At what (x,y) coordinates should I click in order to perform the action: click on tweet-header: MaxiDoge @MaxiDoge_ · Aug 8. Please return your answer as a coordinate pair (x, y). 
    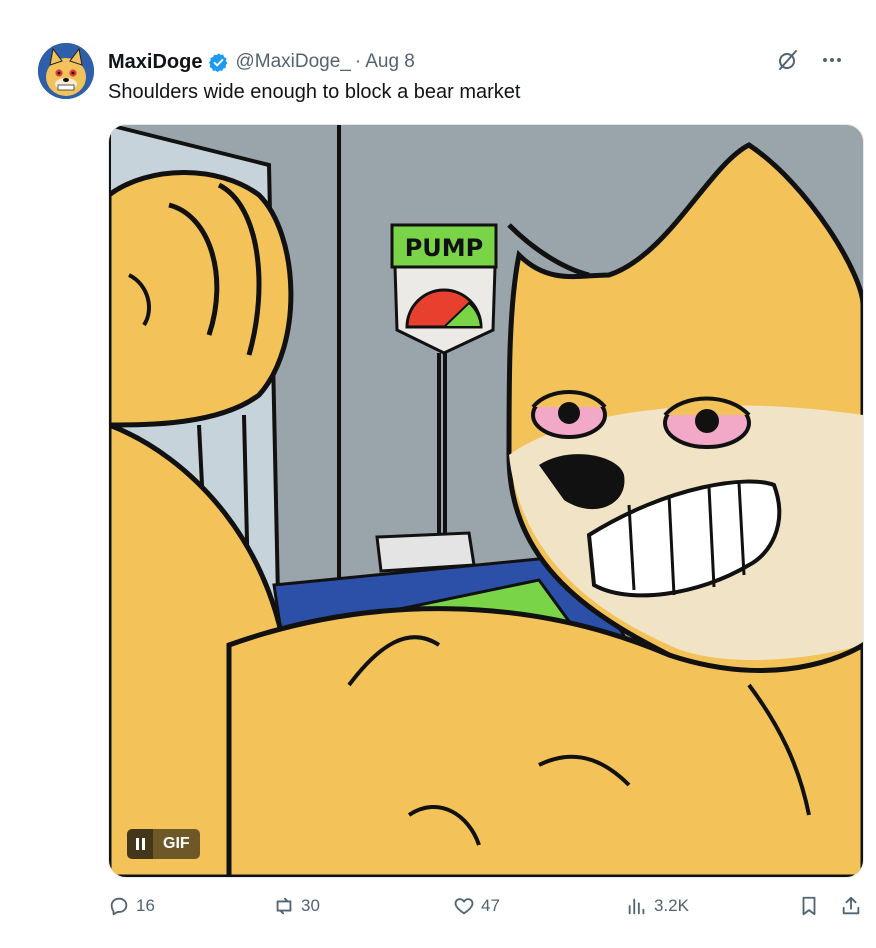
    Looking at the image, I should click on (482, 62).